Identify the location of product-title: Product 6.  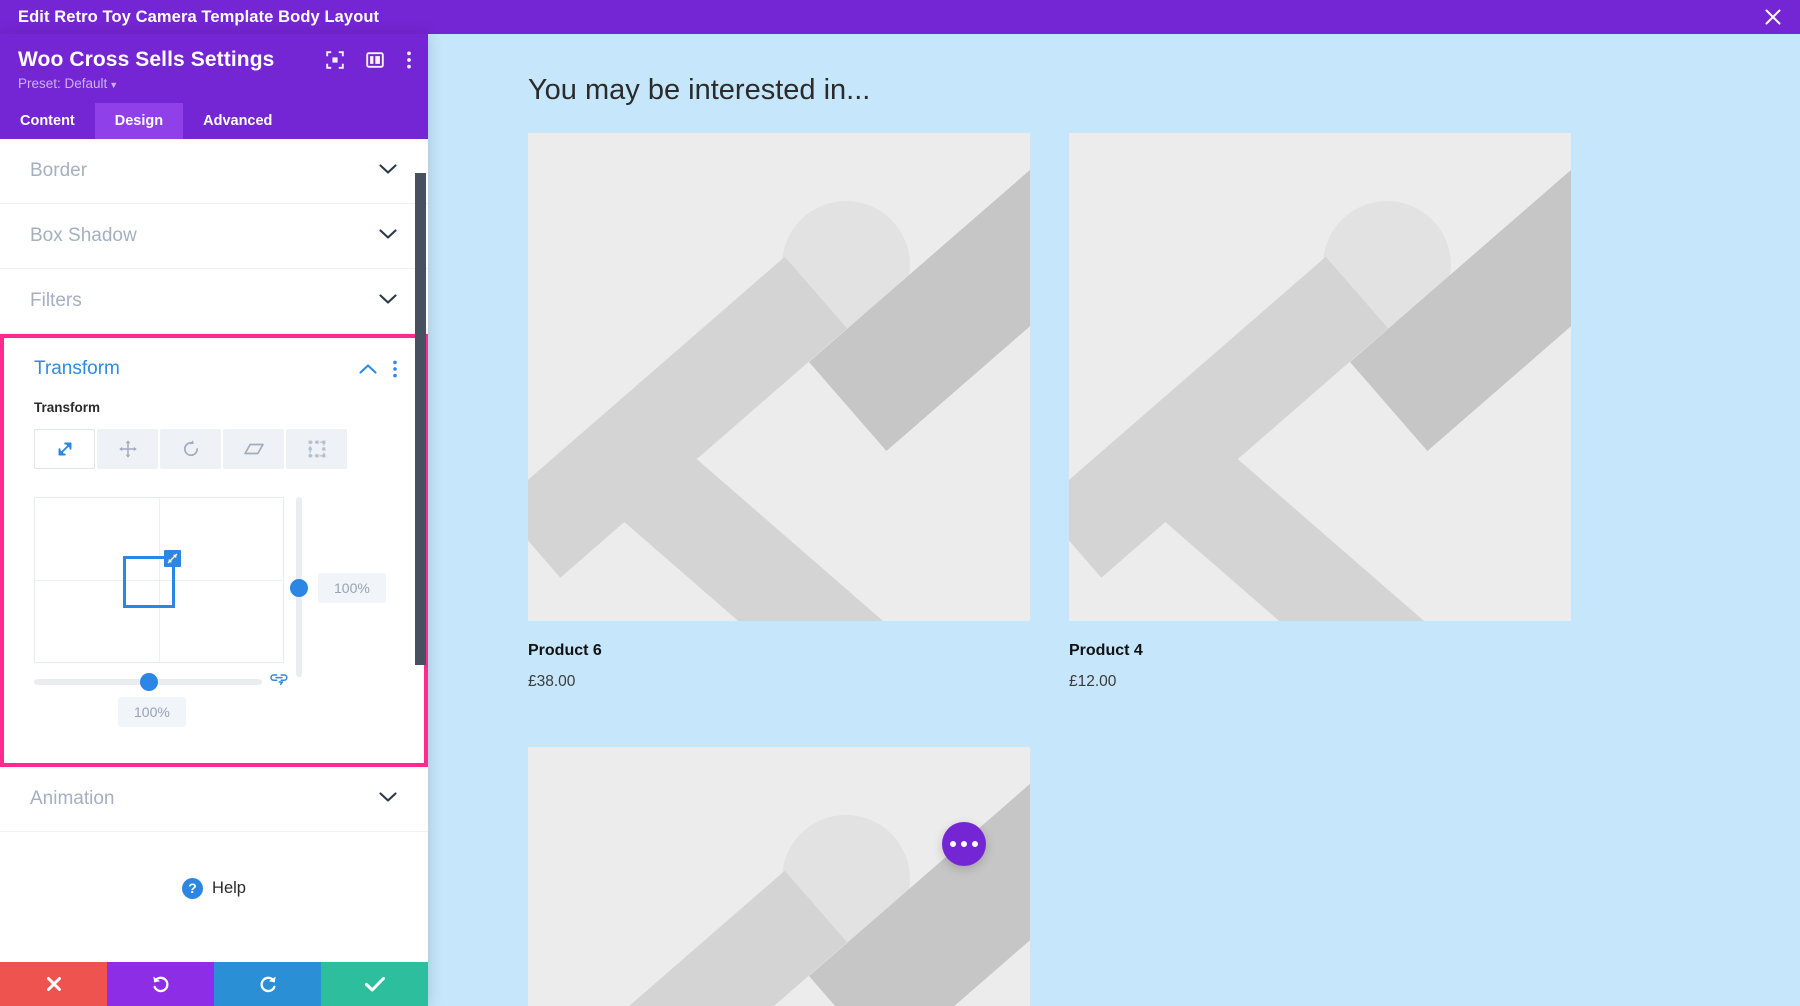
(779, 651).